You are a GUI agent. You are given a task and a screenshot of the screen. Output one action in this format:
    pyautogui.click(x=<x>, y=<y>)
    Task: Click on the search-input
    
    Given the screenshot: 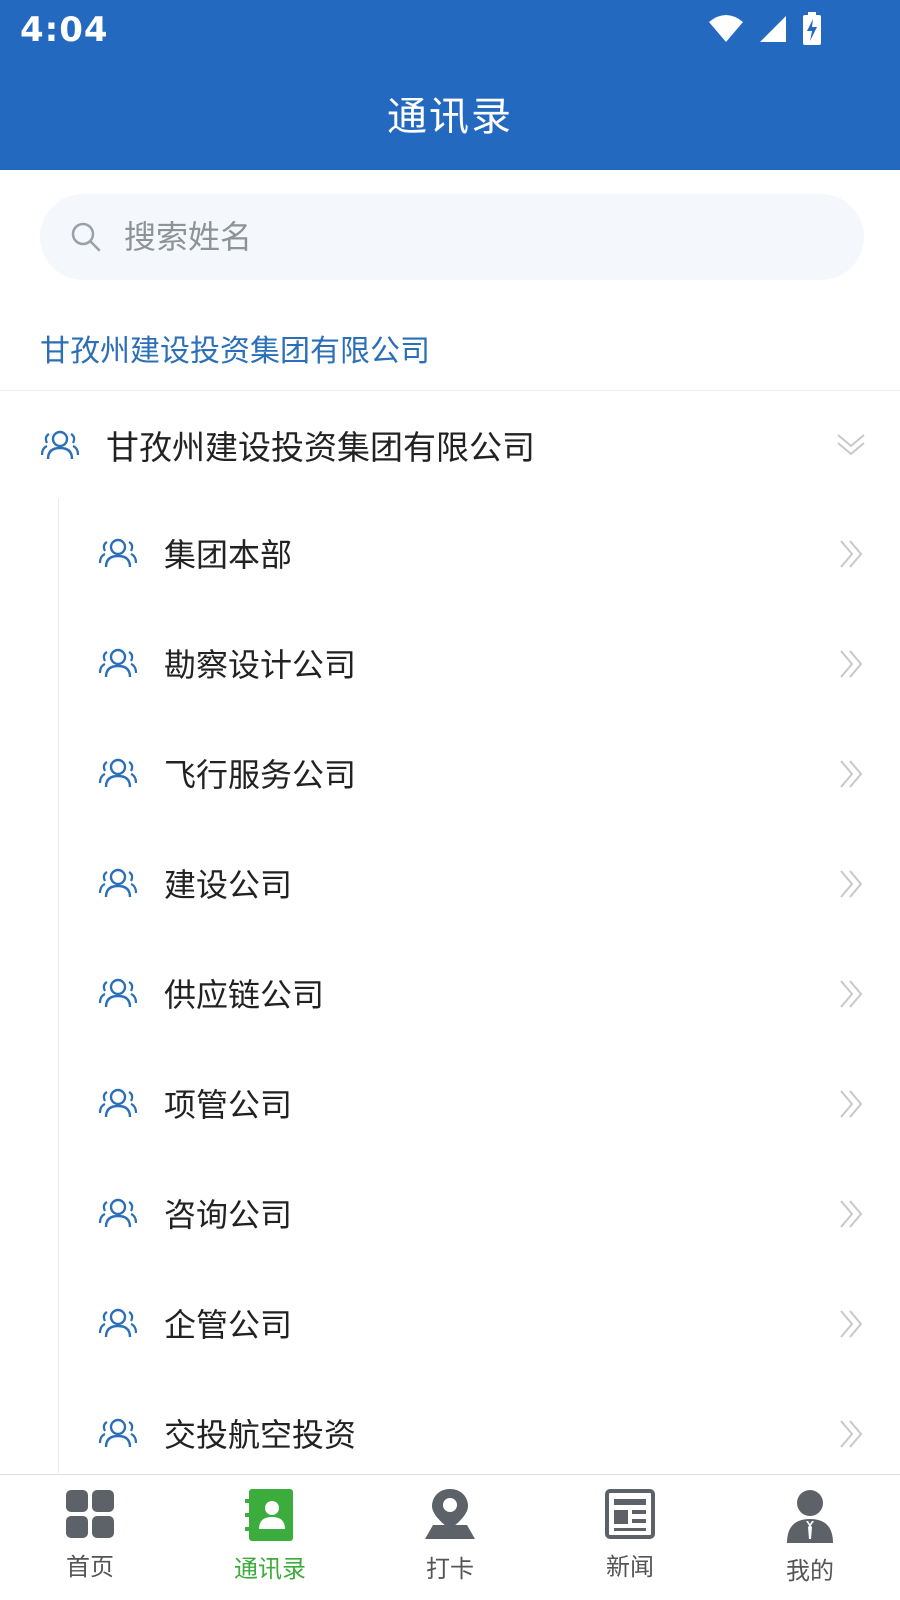 What is the action you would take?
    pyautogui.click(x=444, y=237)
    